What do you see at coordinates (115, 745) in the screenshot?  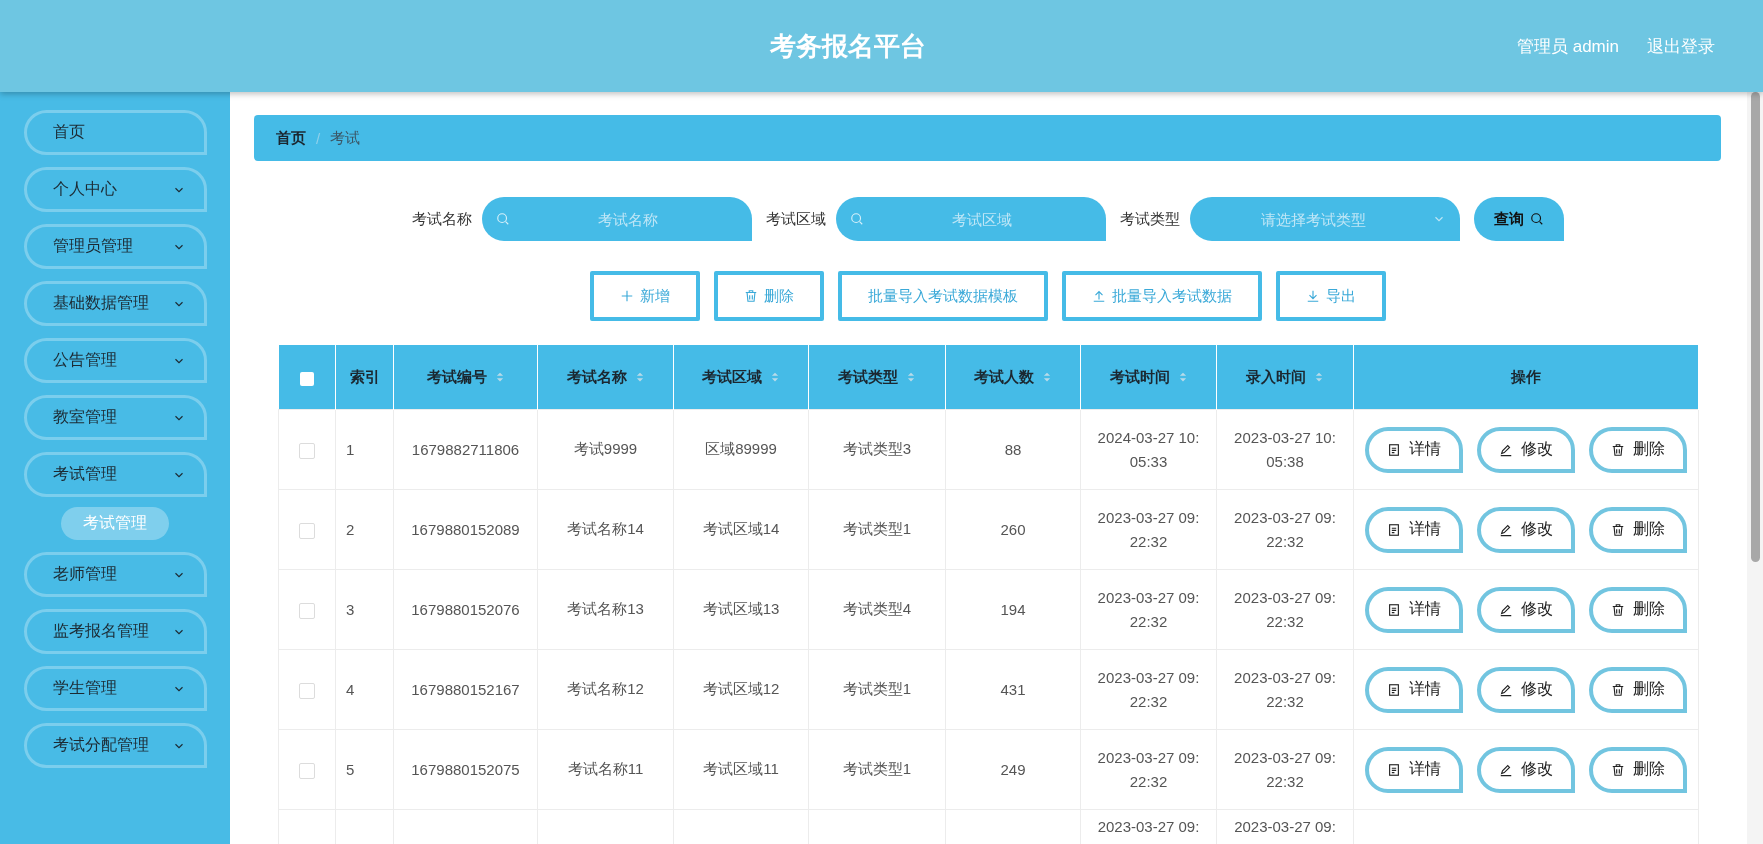 I see `sidebar-item: 考试分配管理` at bounding box center [115, 745].